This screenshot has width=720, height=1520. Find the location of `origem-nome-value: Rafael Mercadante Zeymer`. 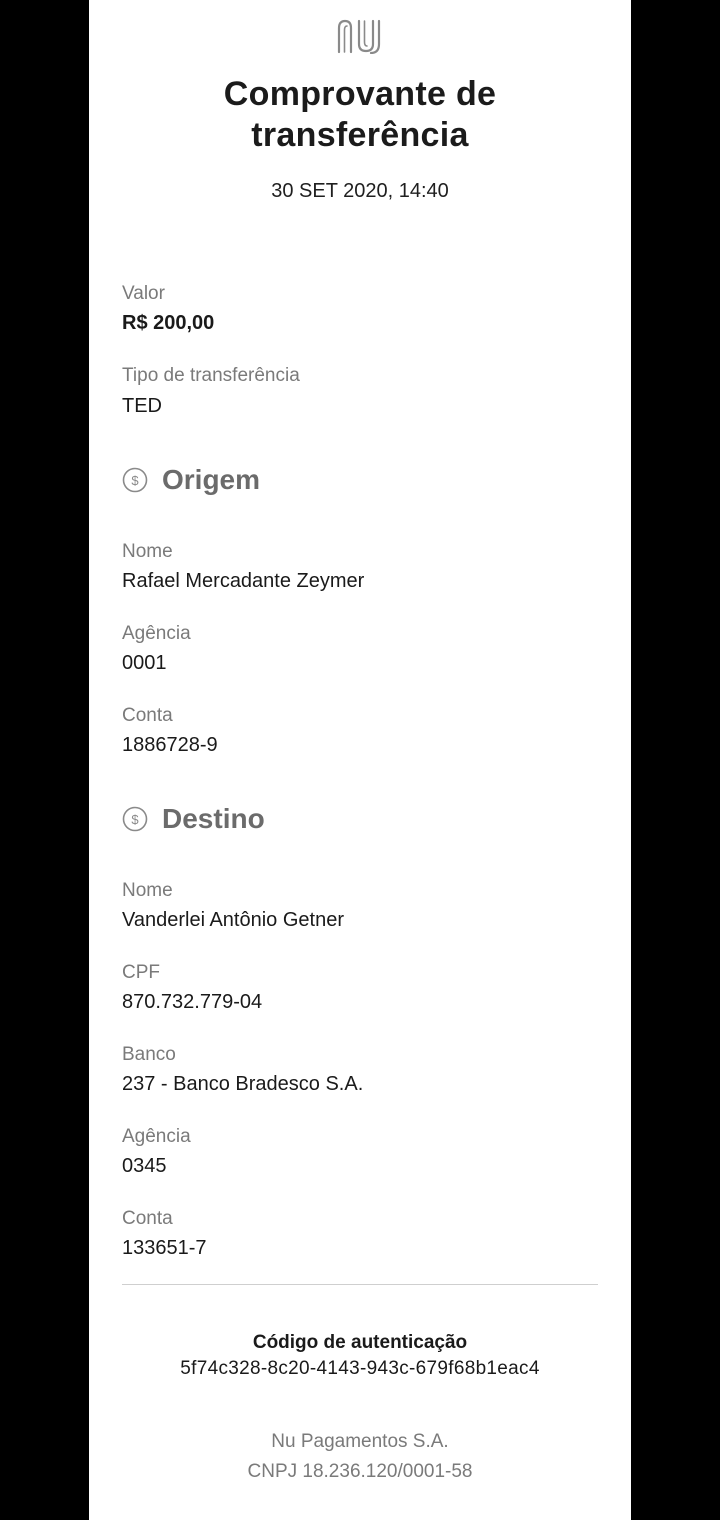

origem-nome-value: Rafael Mercadante Zeymer is located at coordinates (243, 581).